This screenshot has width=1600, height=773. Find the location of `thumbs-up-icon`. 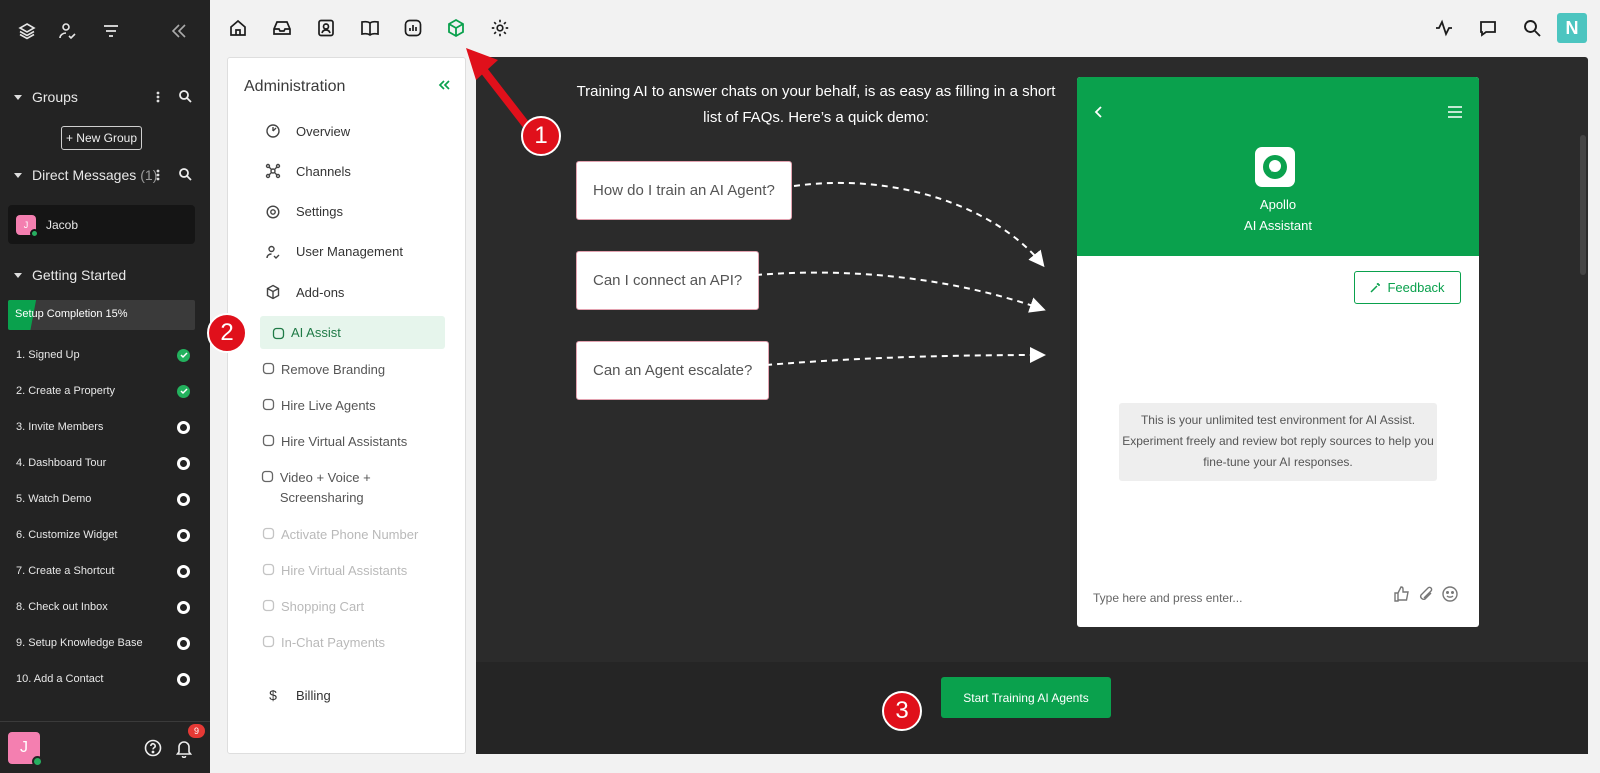

thumbs-up-icon is located at coordinates (1402, 594).